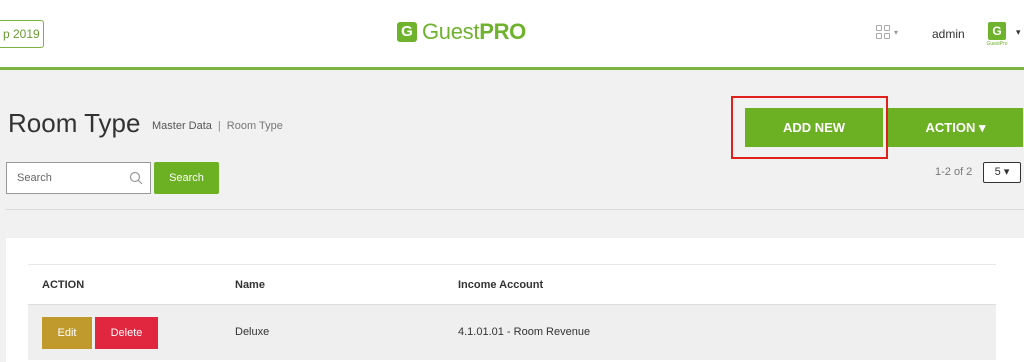 The height and width of the screenshot is (362, 1024). What do you see at coordinates (955, 127) in the screenshot?
I see `action-dropdown-button: ACTION ▾` at bounding box center [955, 127].